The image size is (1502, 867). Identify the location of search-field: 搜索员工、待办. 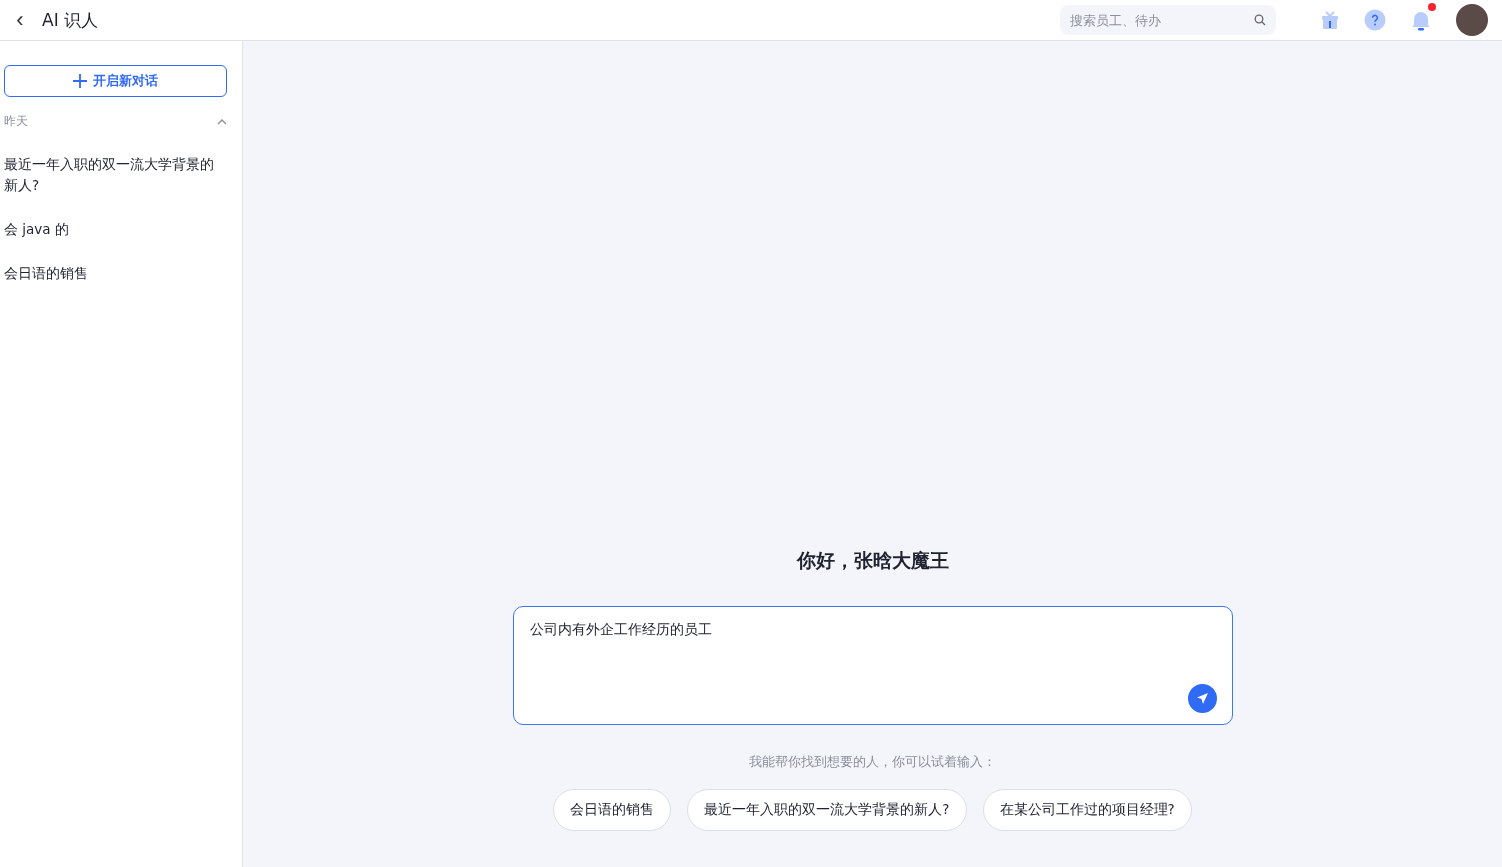
(1168, 20).